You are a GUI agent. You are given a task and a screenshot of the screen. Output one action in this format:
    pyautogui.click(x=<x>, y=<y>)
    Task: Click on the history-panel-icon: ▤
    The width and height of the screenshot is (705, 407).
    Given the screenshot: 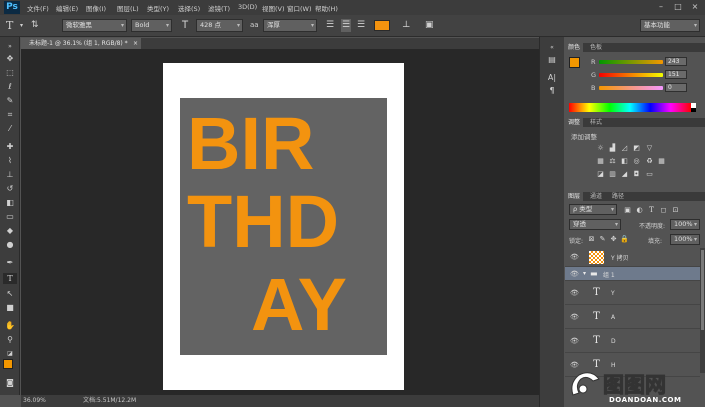 What is the action you would take?
    pyautogui.click(x=552, y=59)
    